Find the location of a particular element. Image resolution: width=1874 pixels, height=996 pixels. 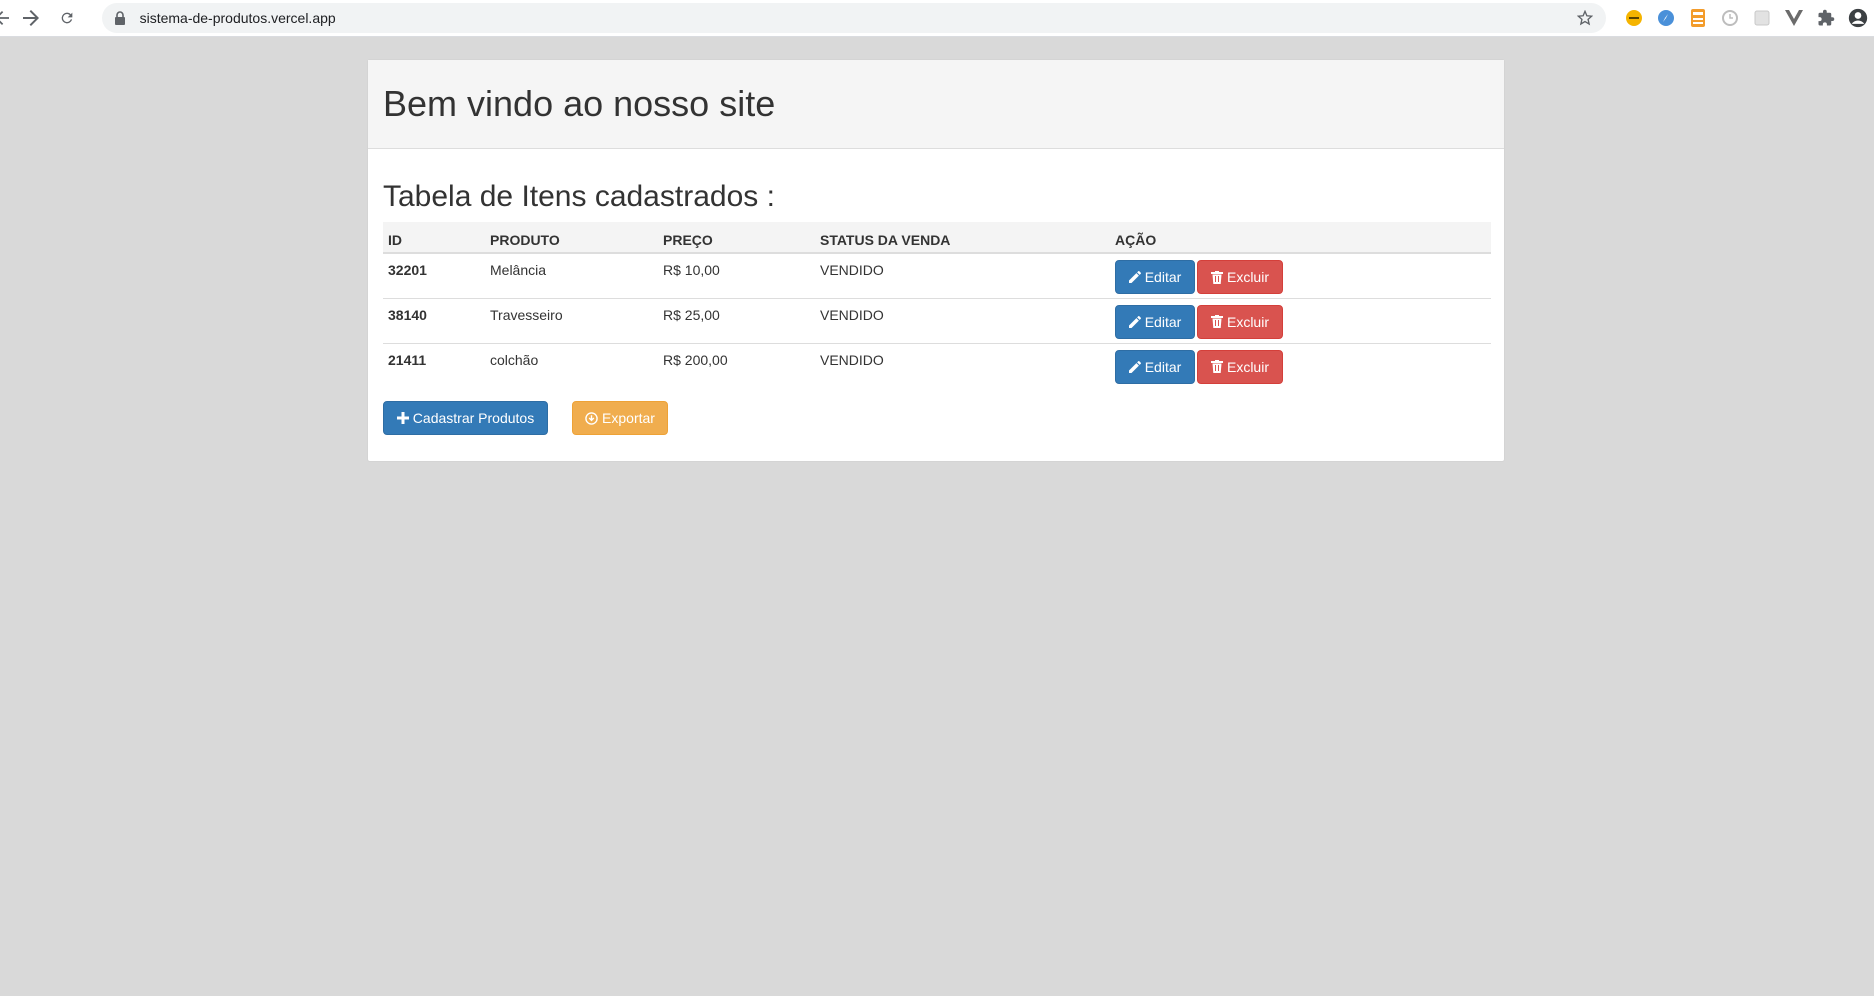

cell-id: 32201 is located at coordinates (407, 270).